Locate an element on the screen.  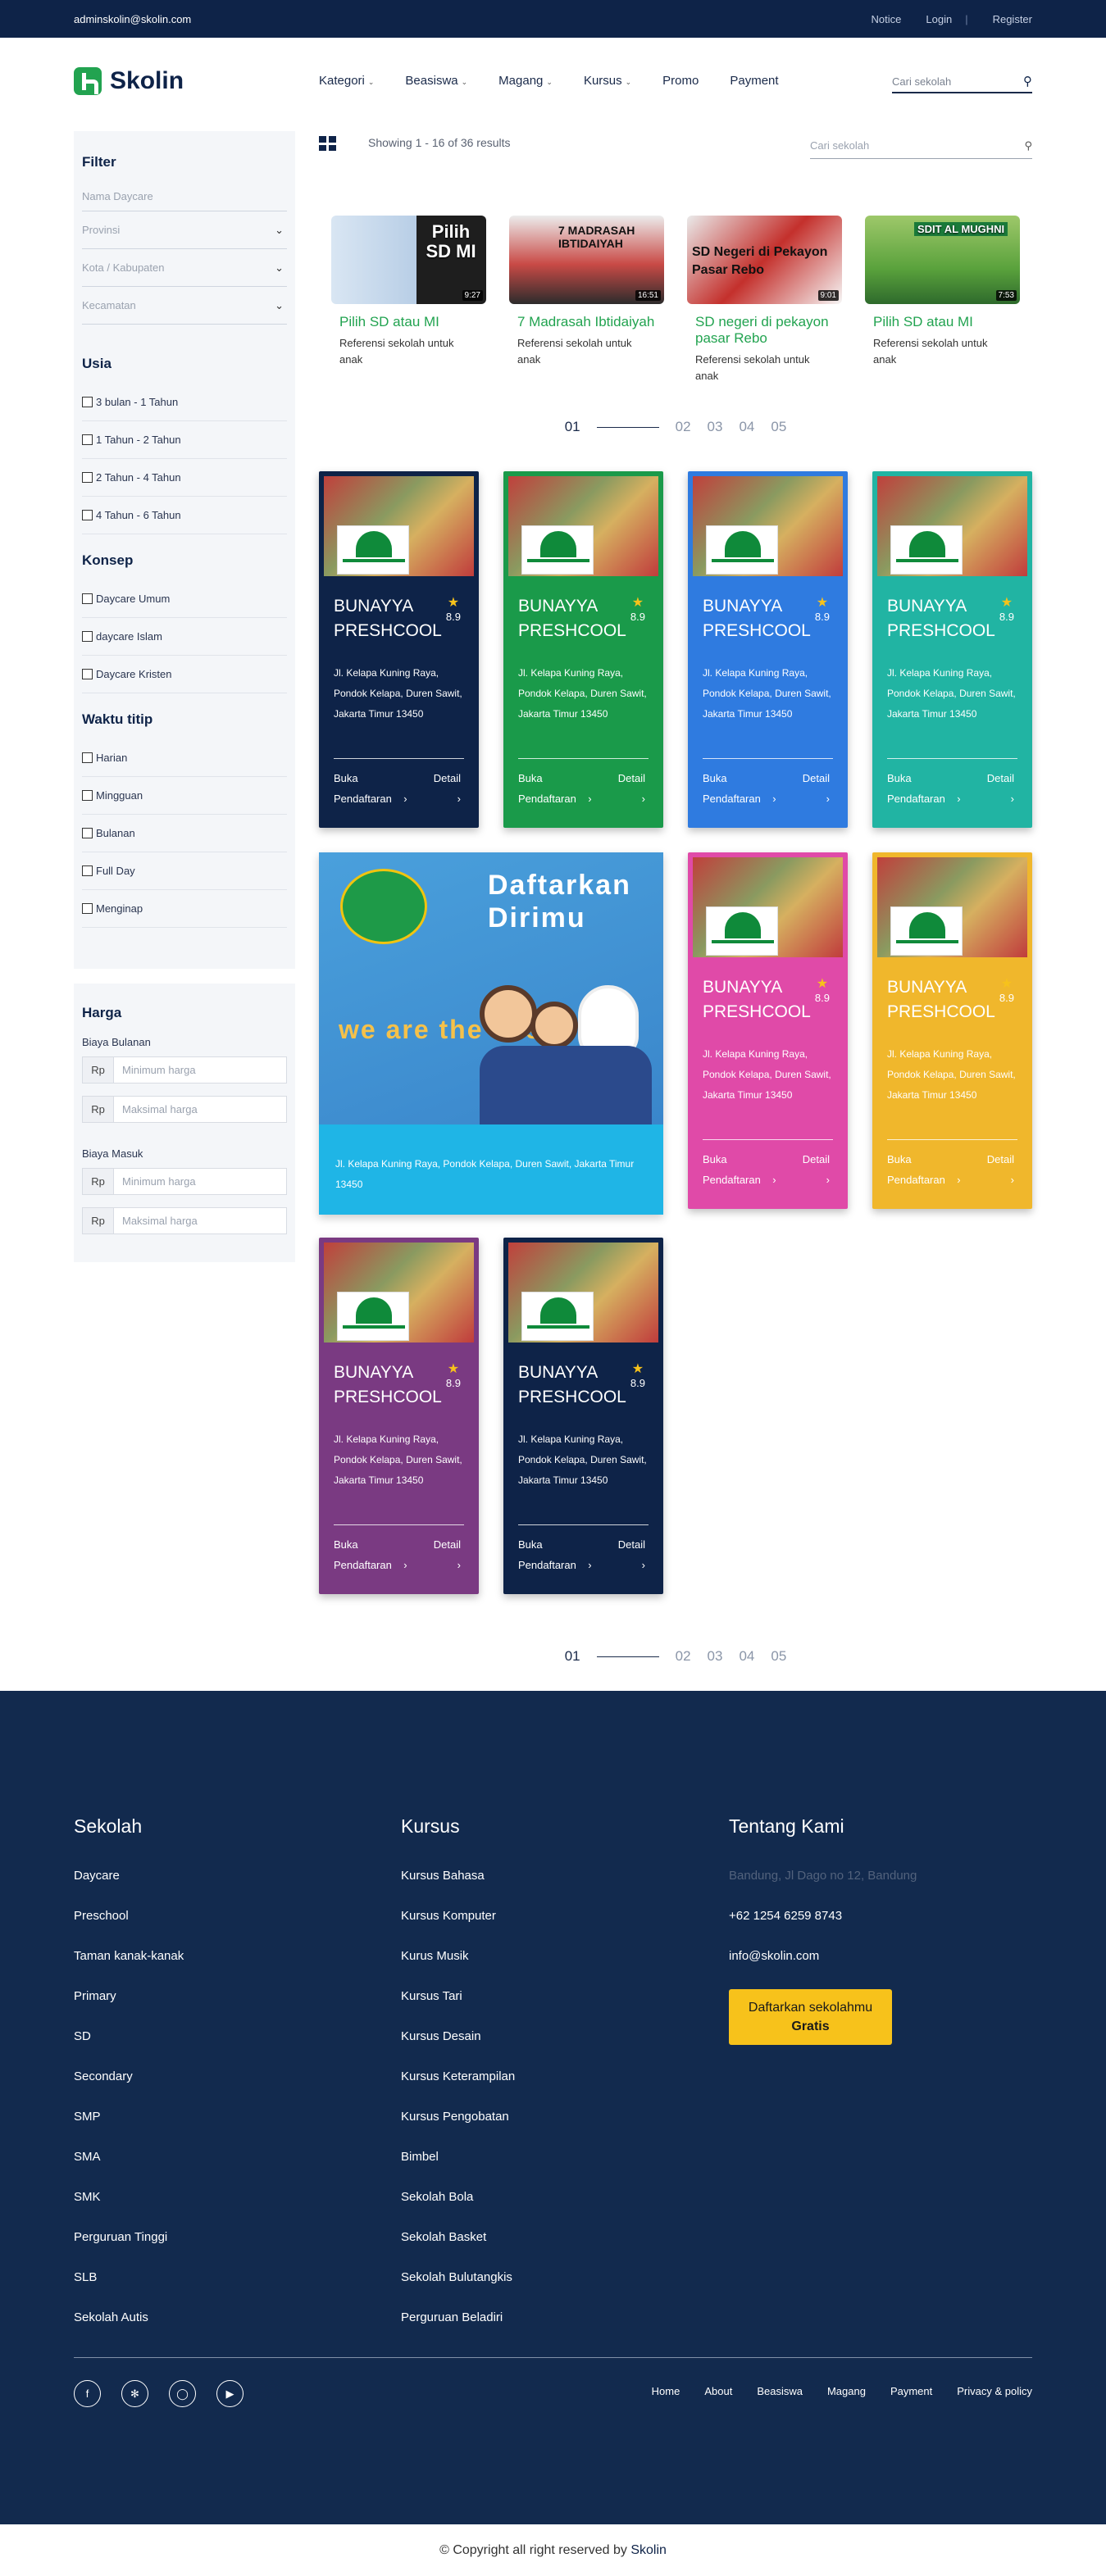
results-search-input: Cari sekolah ⚲ is located at coordinates (921, 146).